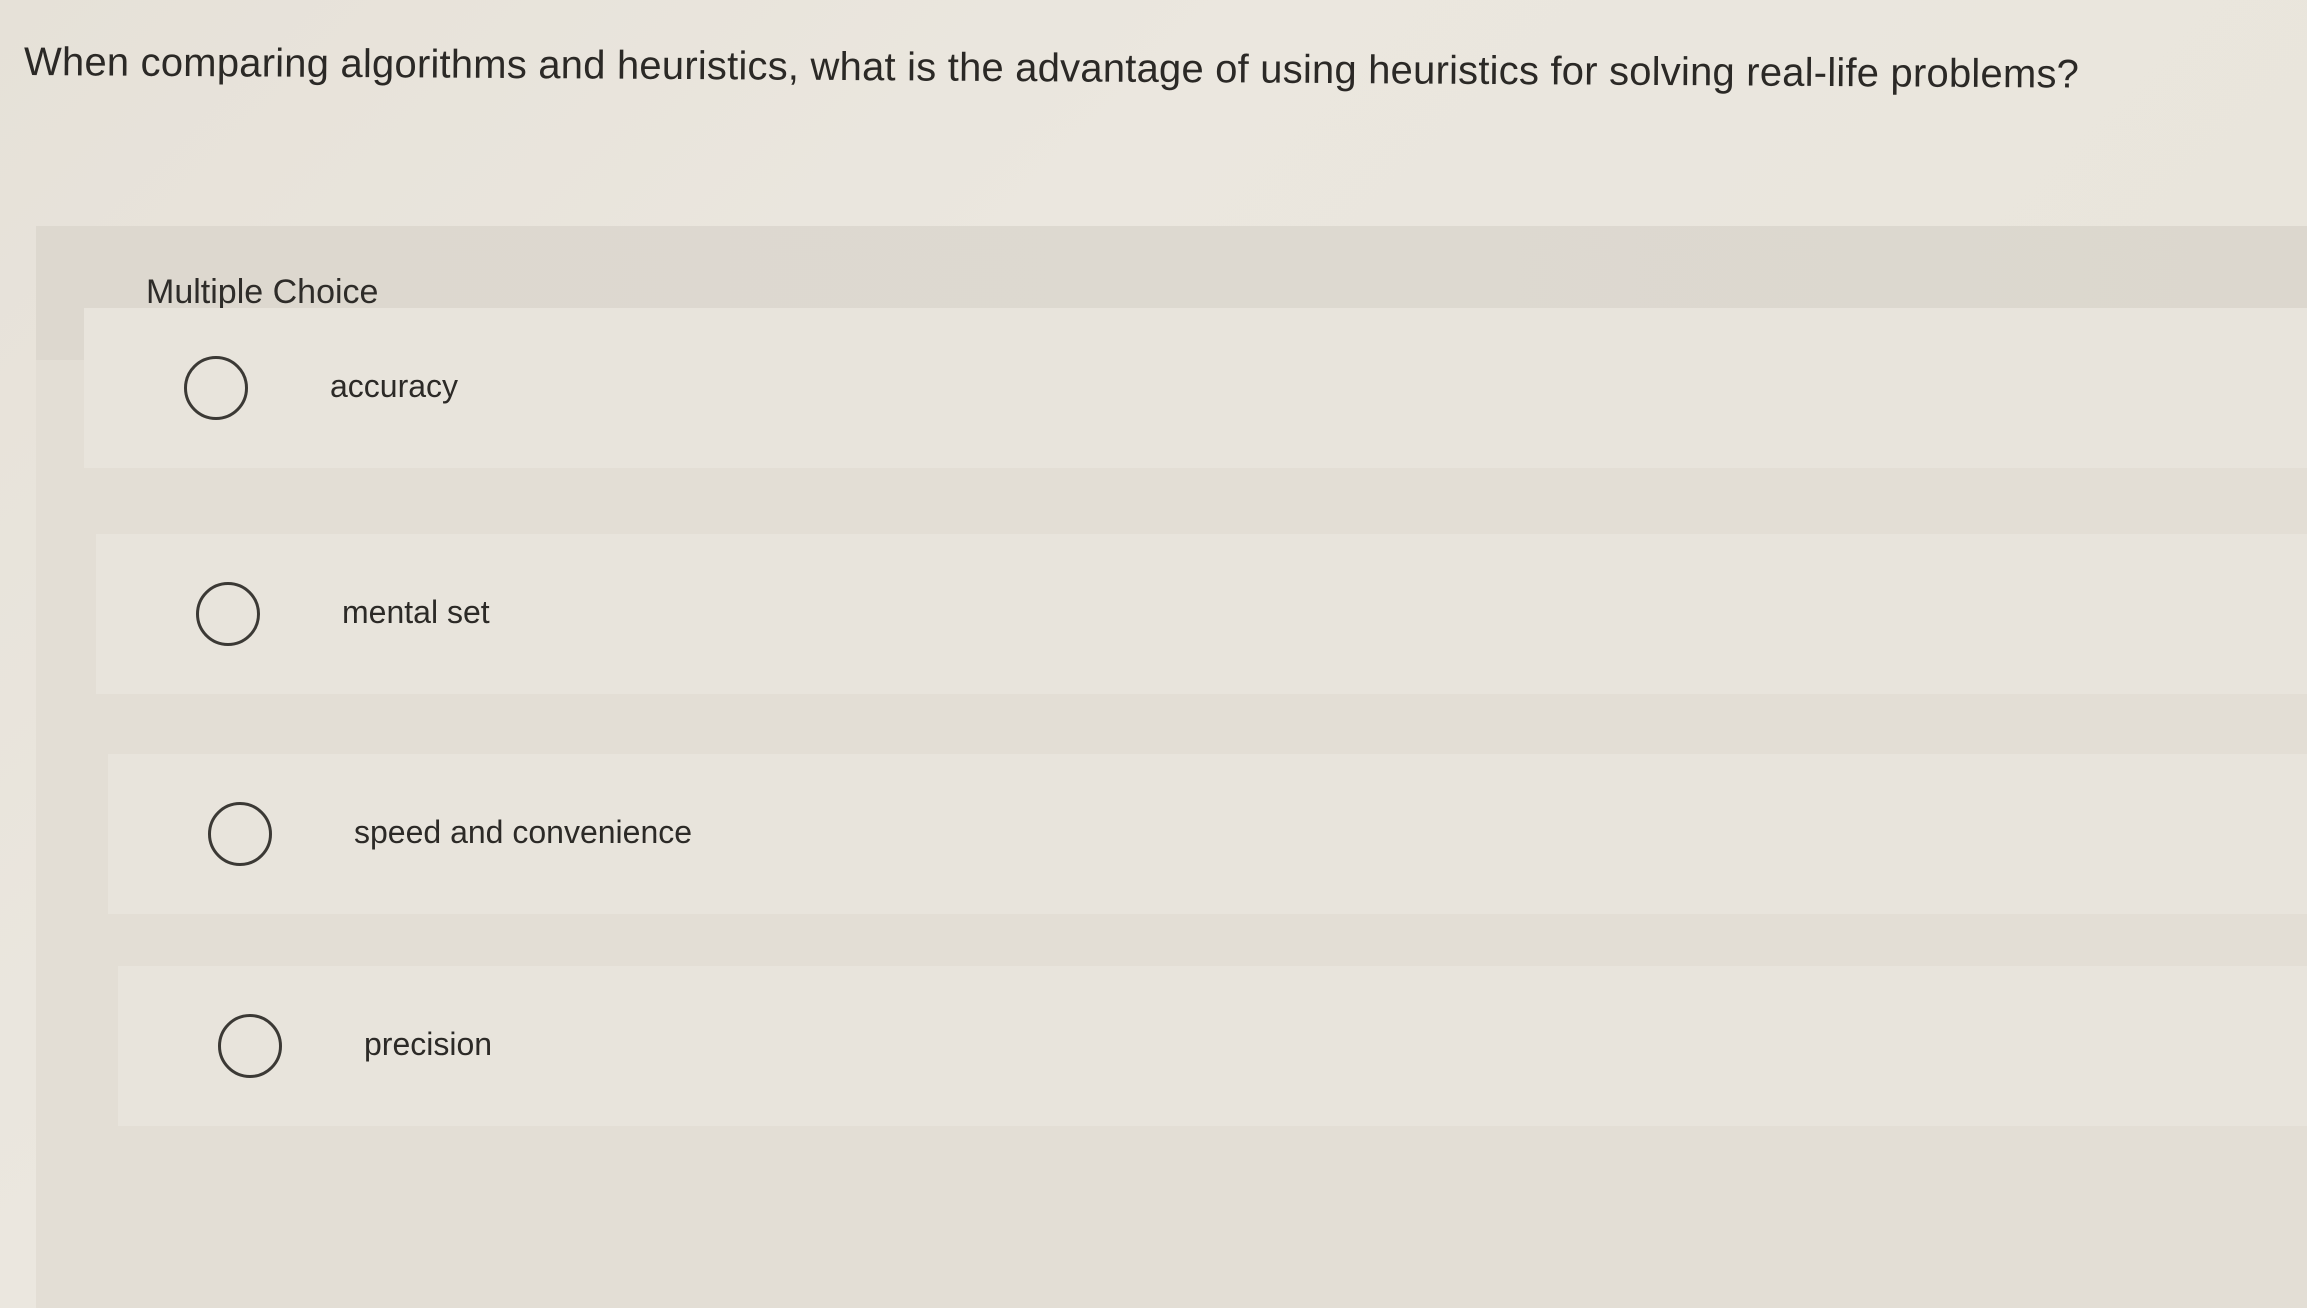 The height and width of the screenshot is (1308, 2307). I want to click on option-label: precision, so click(428, 1044).